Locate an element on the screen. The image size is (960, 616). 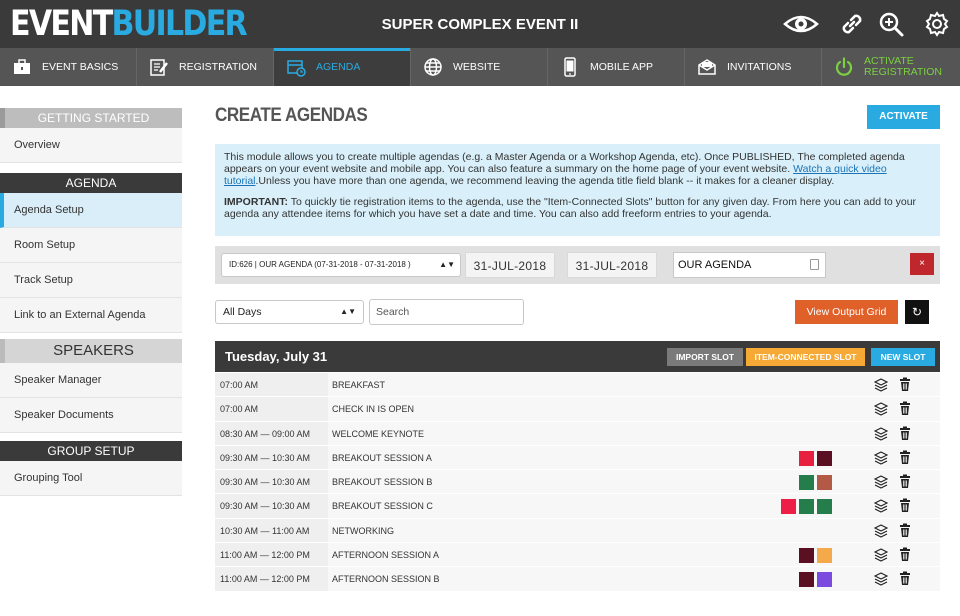
table-row: 07:00 AM CHECK IN IS OPEN is located at coordinates (577, 409).